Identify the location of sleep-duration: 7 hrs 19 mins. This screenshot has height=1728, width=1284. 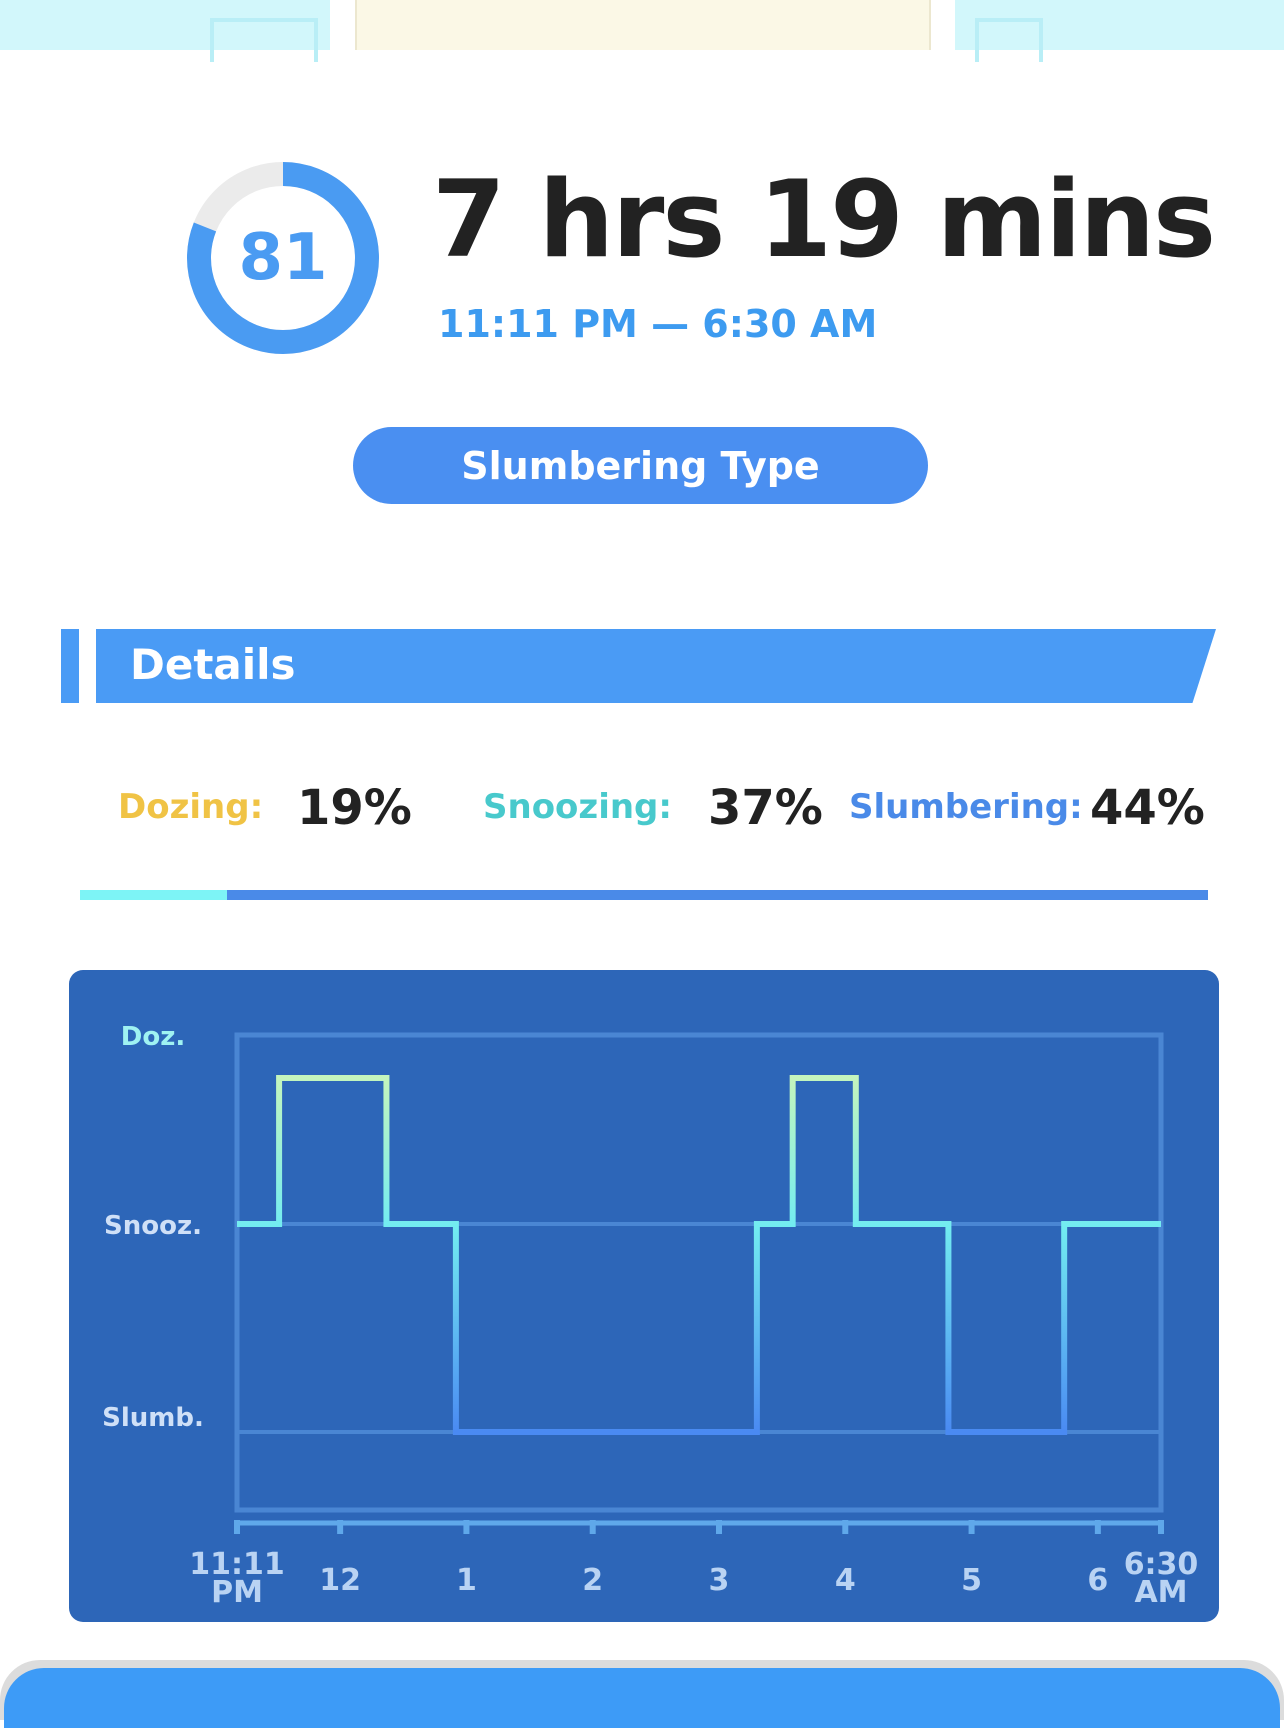
(824, 219).